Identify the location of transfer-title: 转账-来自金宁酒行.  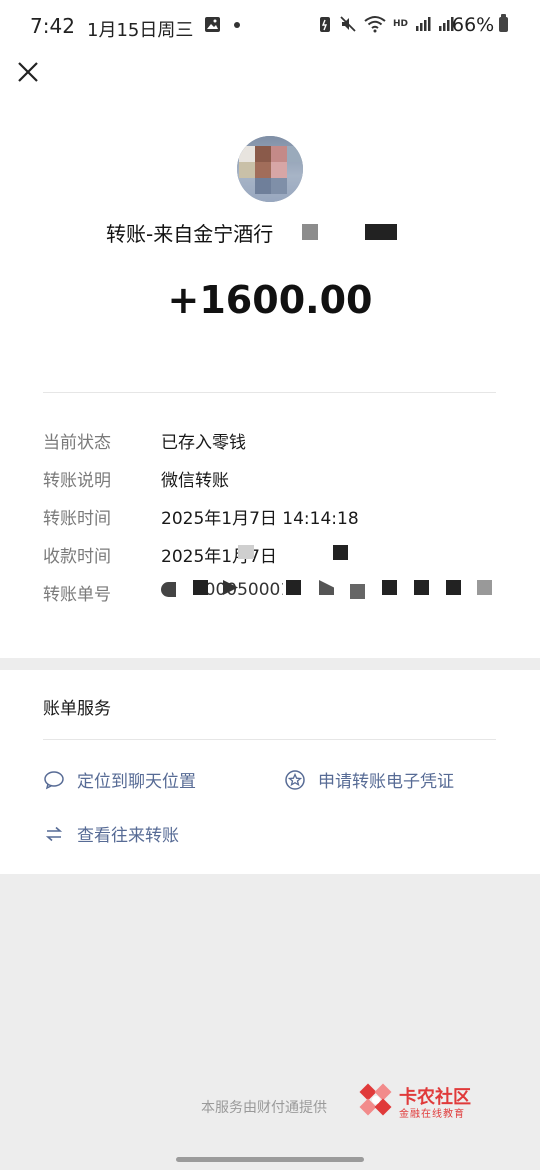
(190, 234).